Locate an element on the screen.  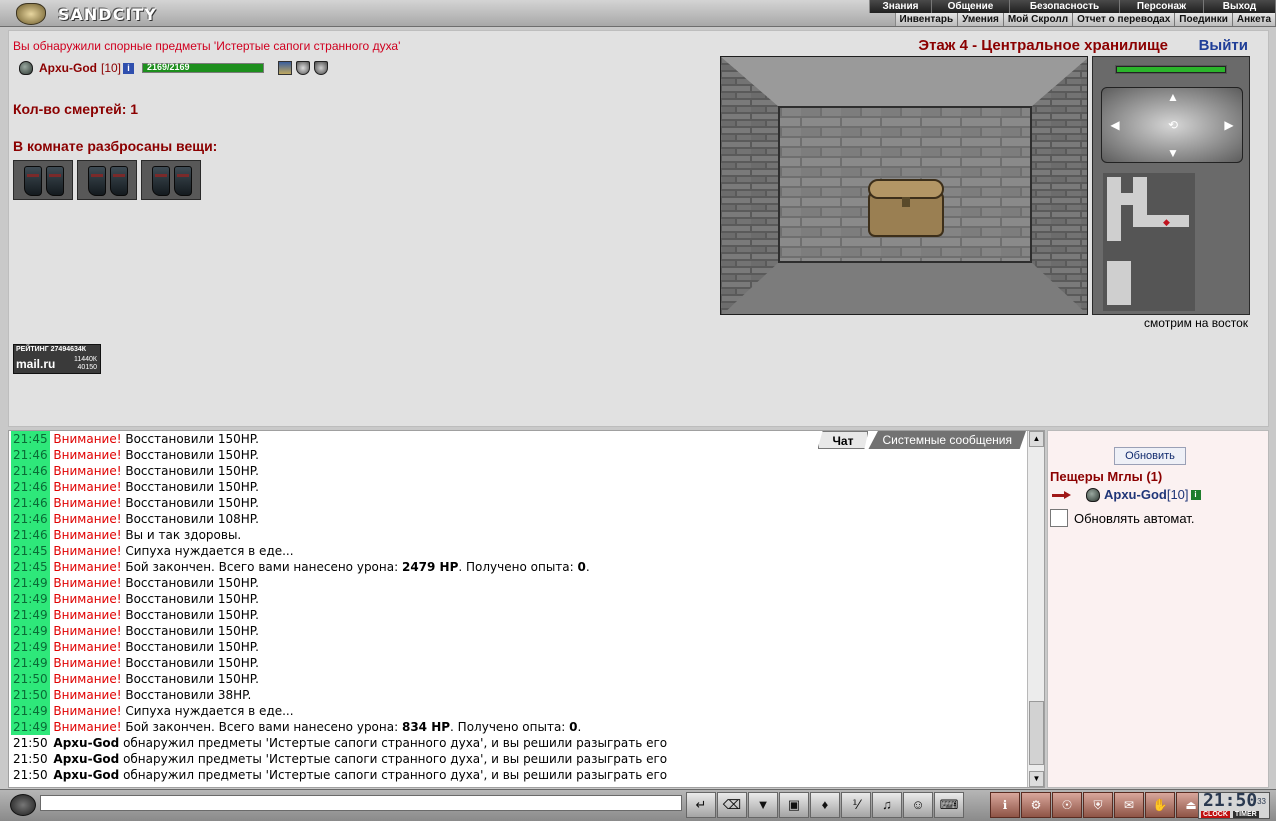
translit-icon: ⅟ is located at coordinates (856, 805).